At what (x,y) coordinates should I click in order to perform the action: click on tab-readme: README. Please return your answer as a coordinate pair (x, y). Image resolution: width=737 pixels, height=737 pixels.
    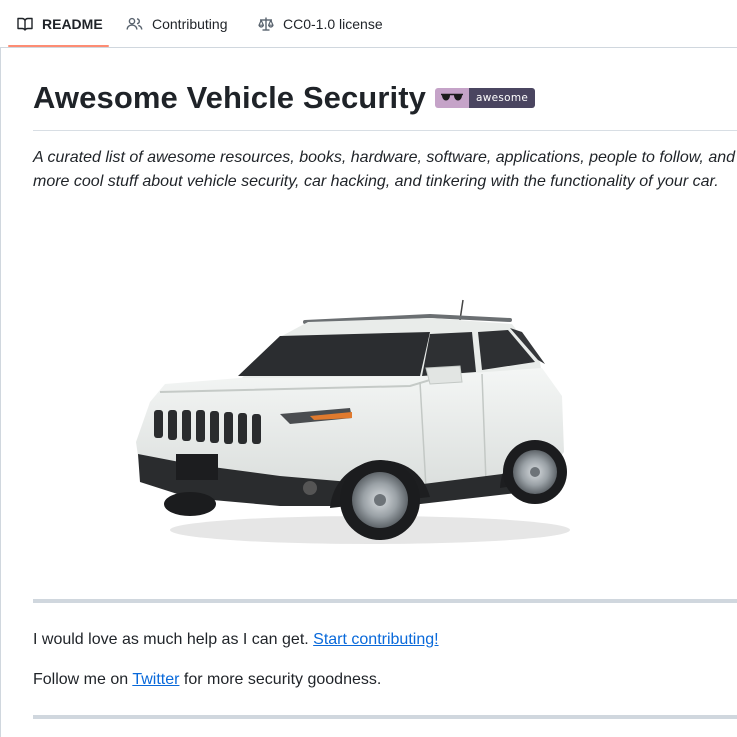
    Looking at the image, I should click on (60, 23).